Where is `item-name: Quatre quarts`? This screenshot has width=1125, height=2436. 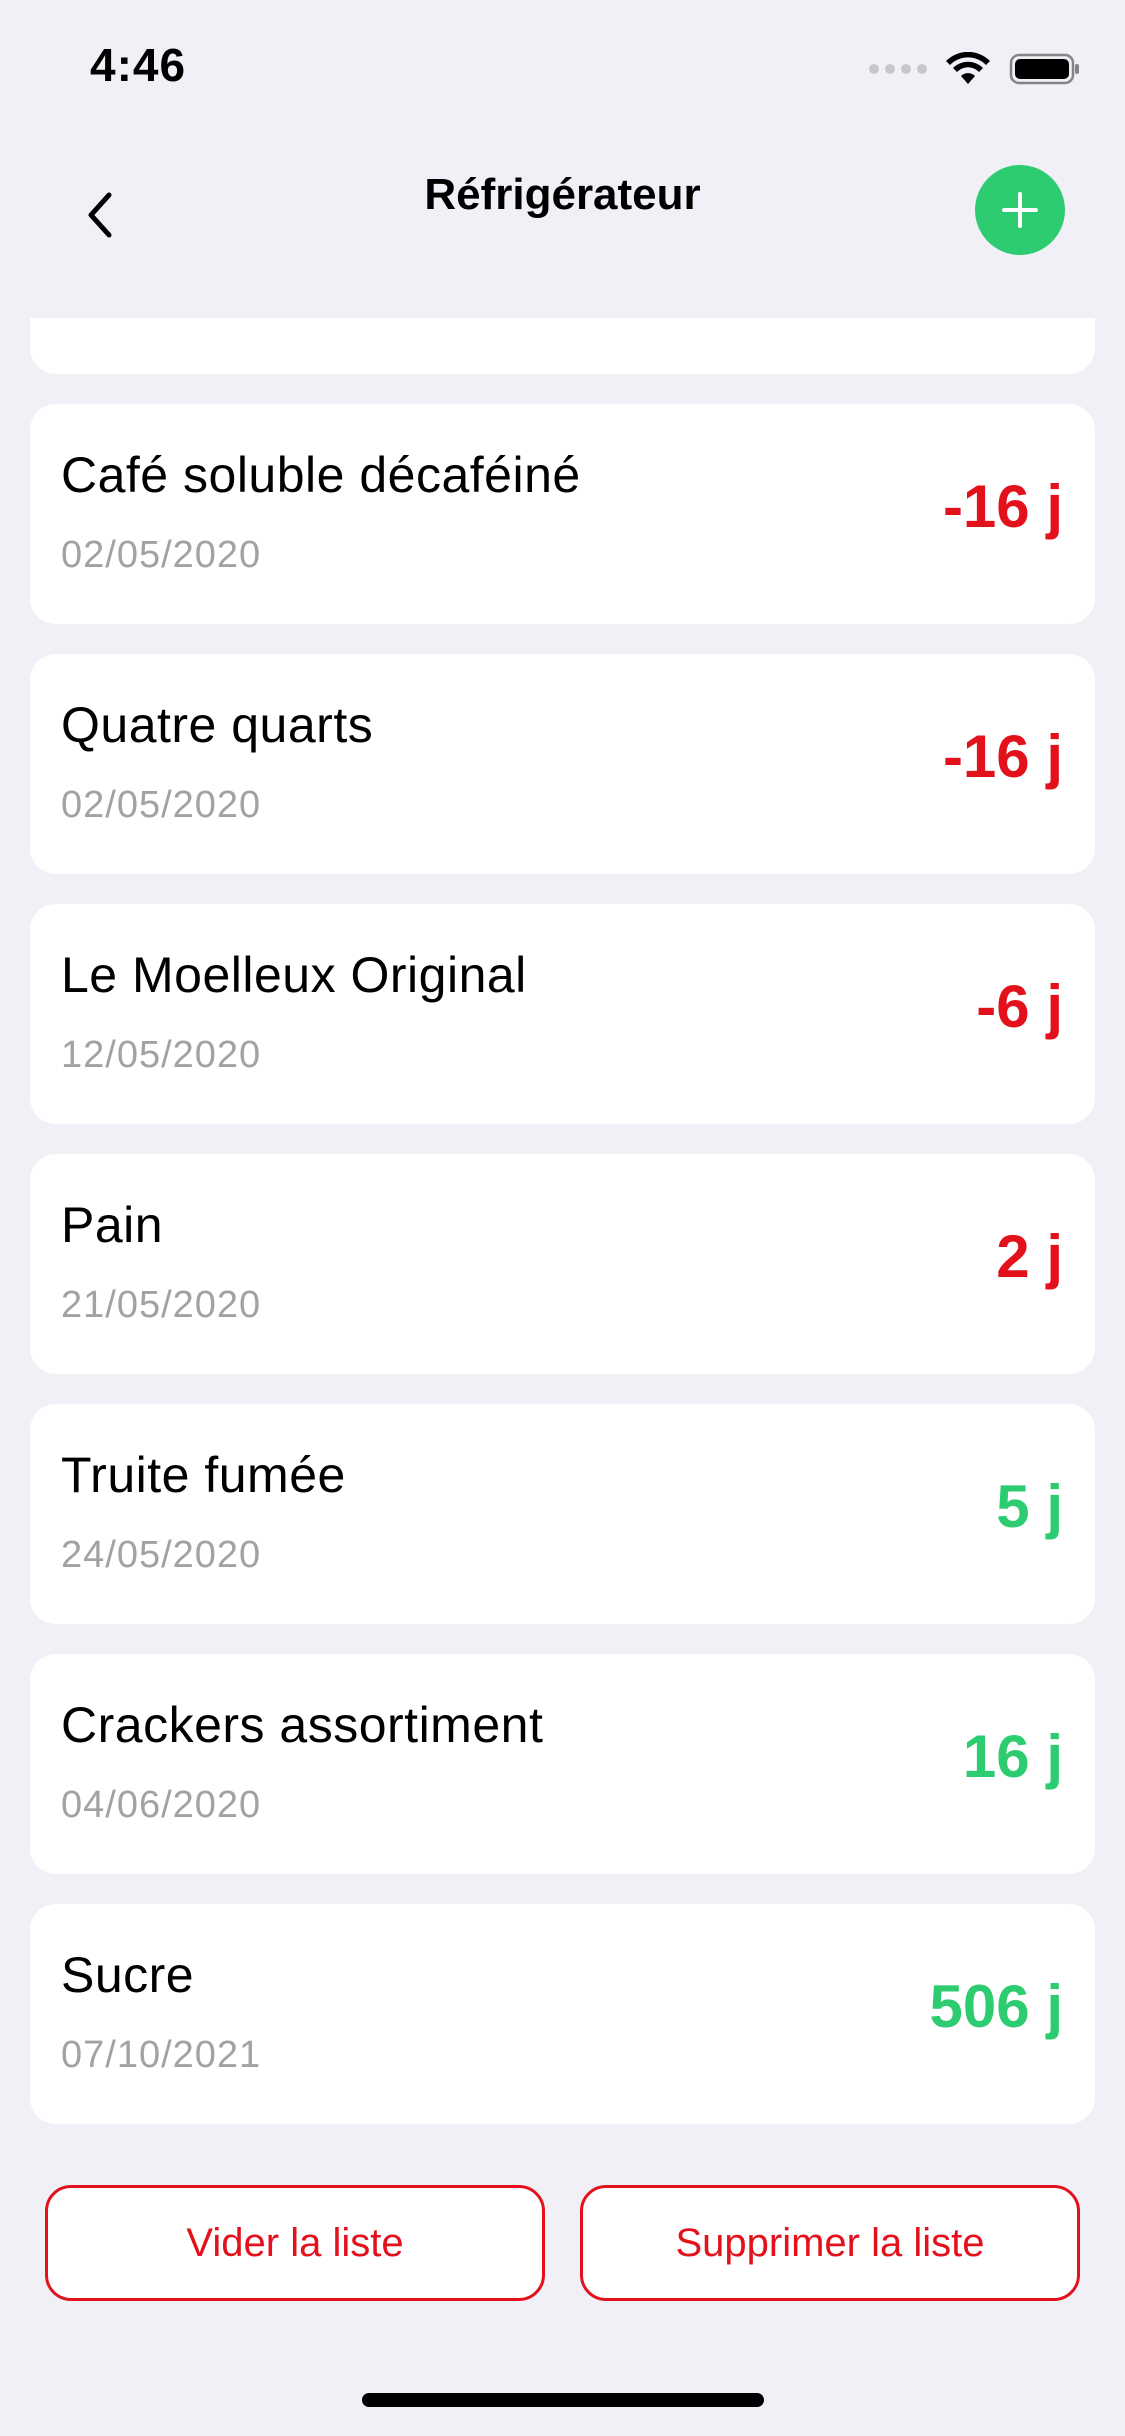
item-name: Quatre quarts is located at coordinates (217, 725).